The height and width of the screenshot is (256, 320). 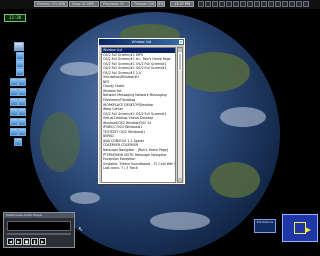 What do you see at coordinates (18, 241) in the screenshot?
I see `play-icon: ▶` at bounding box center [18, 241].